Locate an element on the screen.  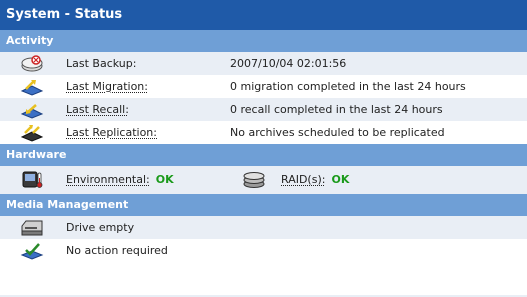
thermometer-icon is located at coordinates (32, 179).